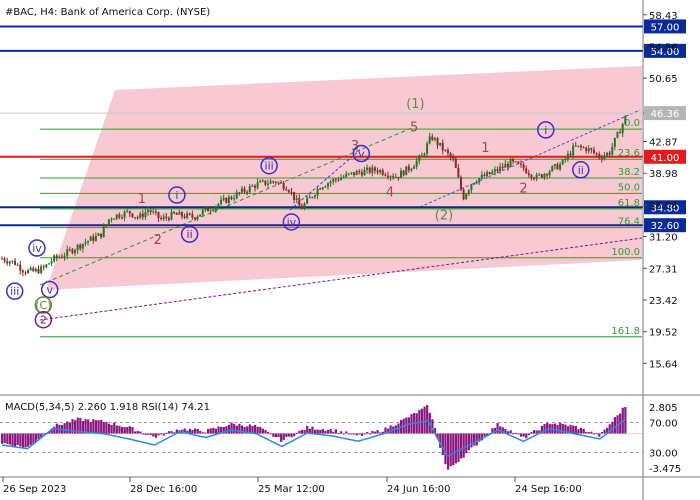  What do you see at coordinates (663, 269) in the screenshot?
I see `price-tick-label: 27.31` at bounding box center [663, 269].